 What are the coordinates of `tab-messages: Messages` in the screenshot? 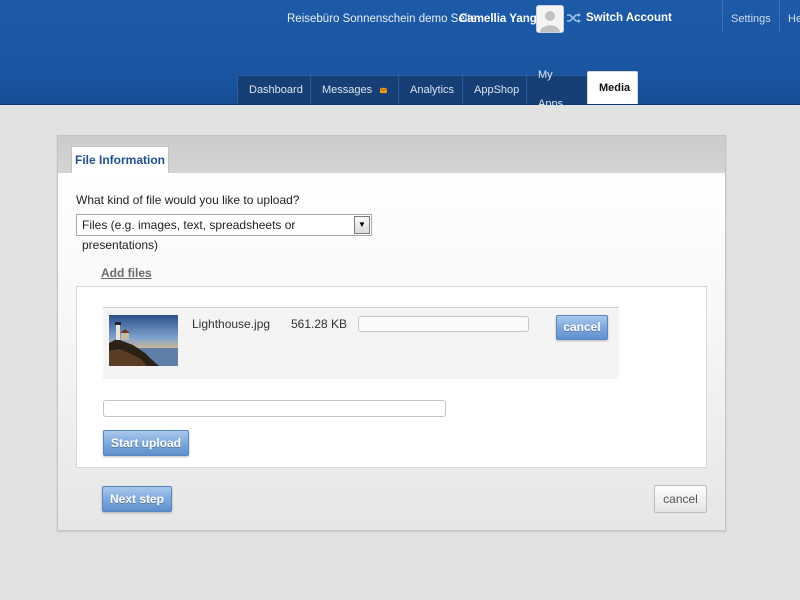 It's located at (354, 89).